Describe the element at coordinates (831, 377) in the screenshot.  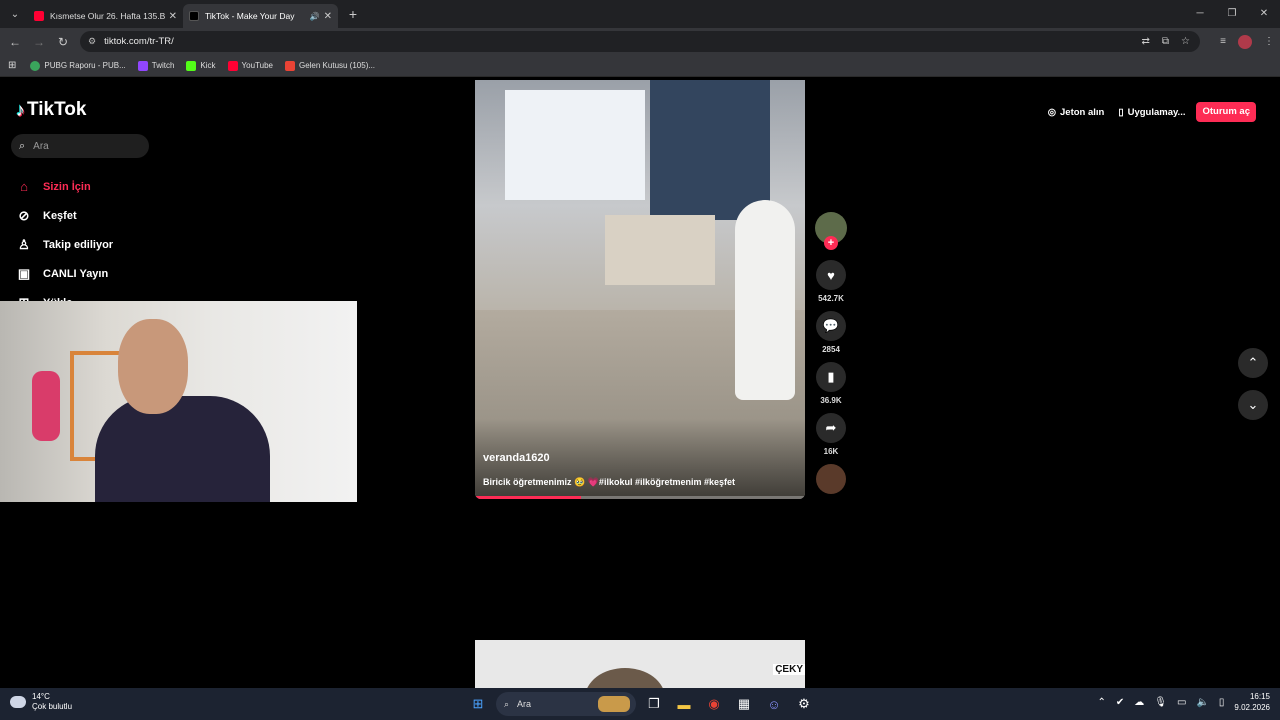
I see `bookmark-icon: ▮` at that location.